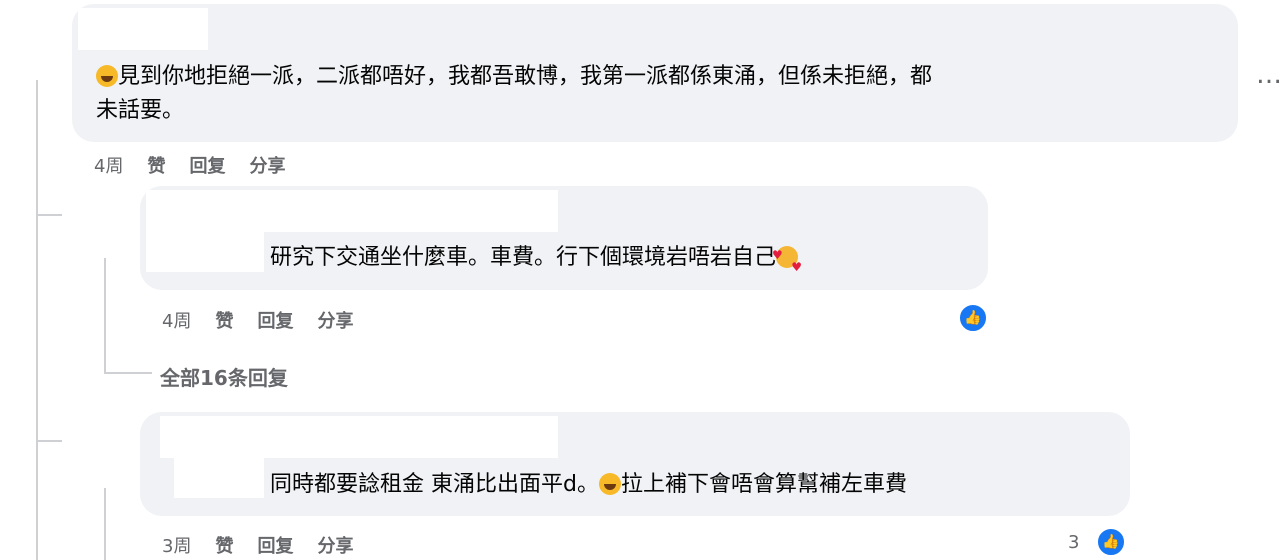 The height and width of the screenshot is (560, 1284). Describe the element at coordinates (787, 261) in the screenshot. I see `smiling-hearts-emoji-icon` at that location.